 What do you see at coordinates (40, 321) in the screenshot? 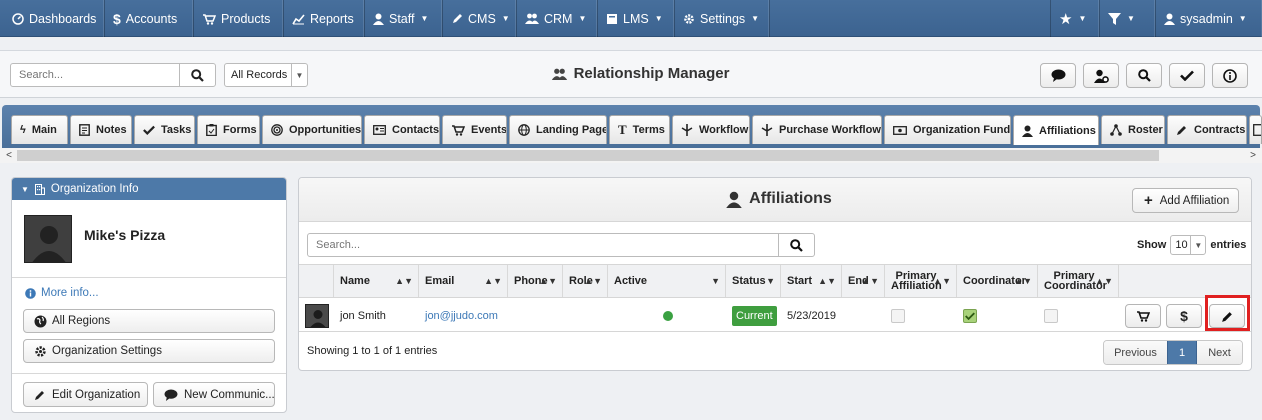
I see `globe-icon` at bounding box center [40, 321].